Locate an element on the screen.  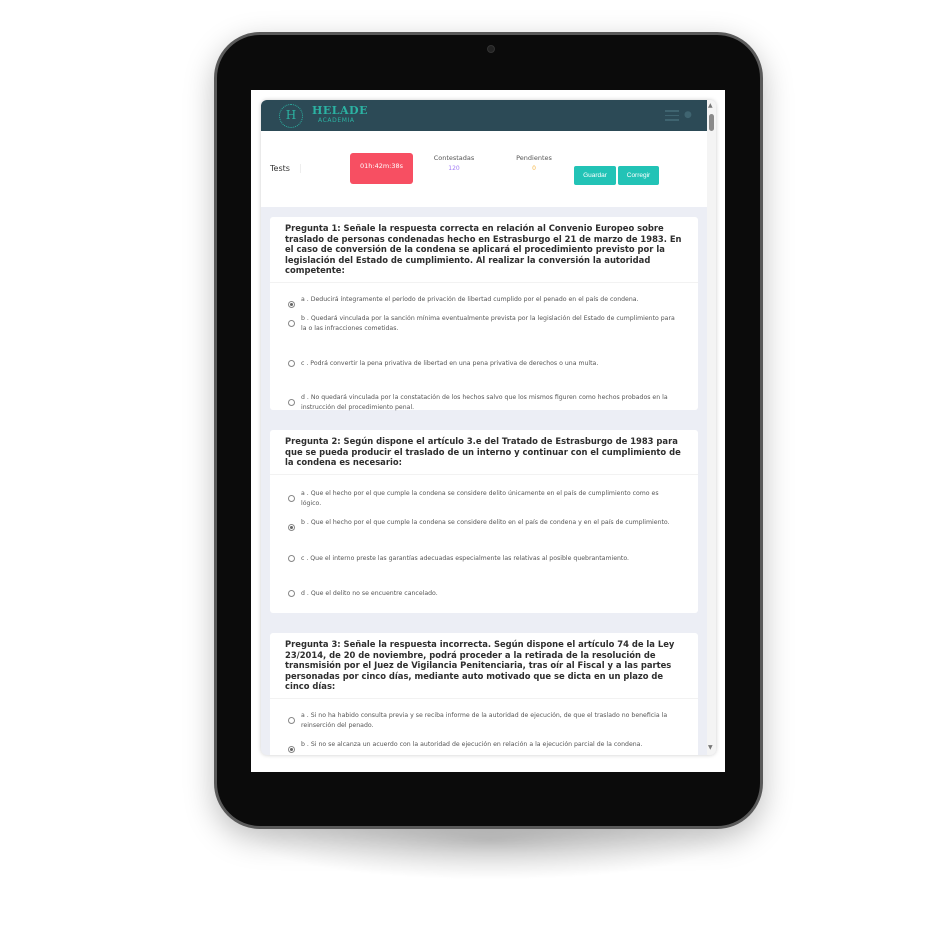
brand-subtitle: ACADEMIA is located at coordinates (336, 120).